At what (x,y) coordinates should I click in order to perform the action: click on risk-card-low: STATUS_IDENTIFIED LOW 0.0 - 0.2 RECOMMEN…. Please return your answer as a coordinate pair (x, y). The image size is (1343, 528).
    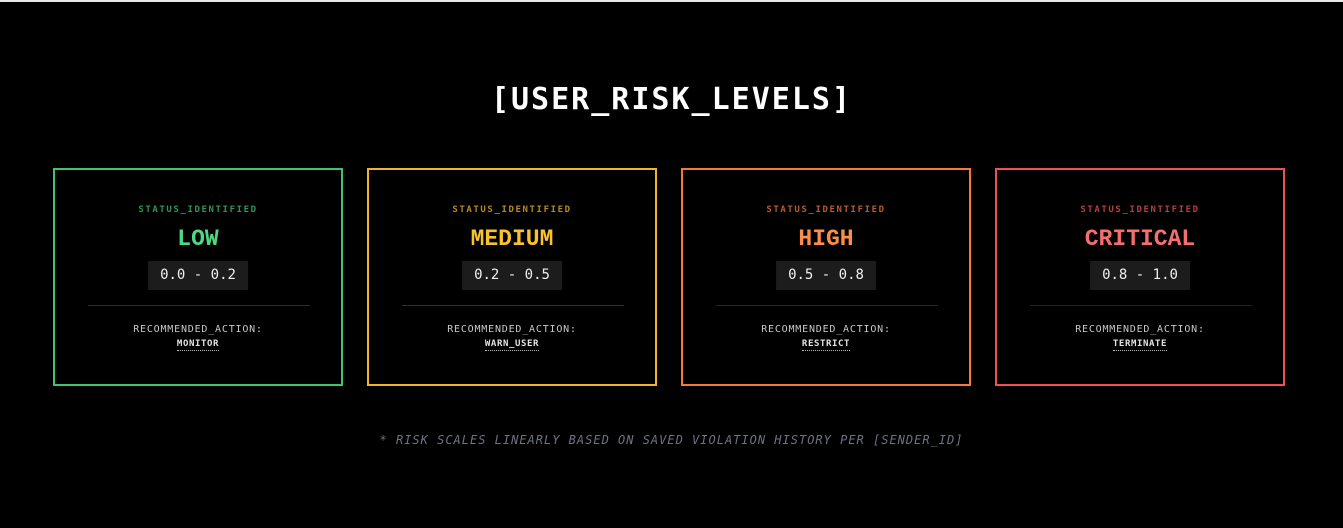
    Looking at the image, I should click on (198, 277).